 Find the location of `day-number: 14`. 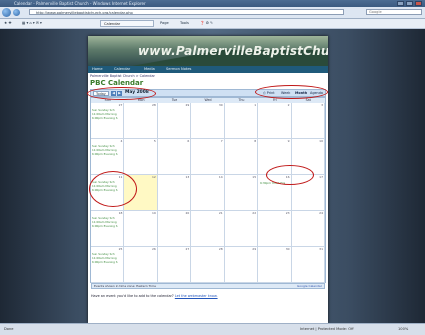

day-number: 14 is located at coordinates (221, 177).